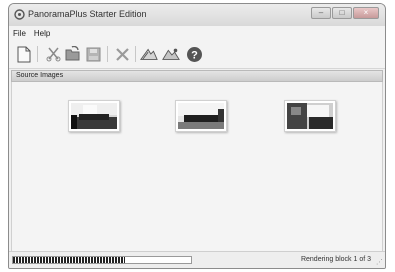  What do you see at coordinates (321, 13) in the screenshot?
I see `minimize-button: –` at bounding box center [321, 13].